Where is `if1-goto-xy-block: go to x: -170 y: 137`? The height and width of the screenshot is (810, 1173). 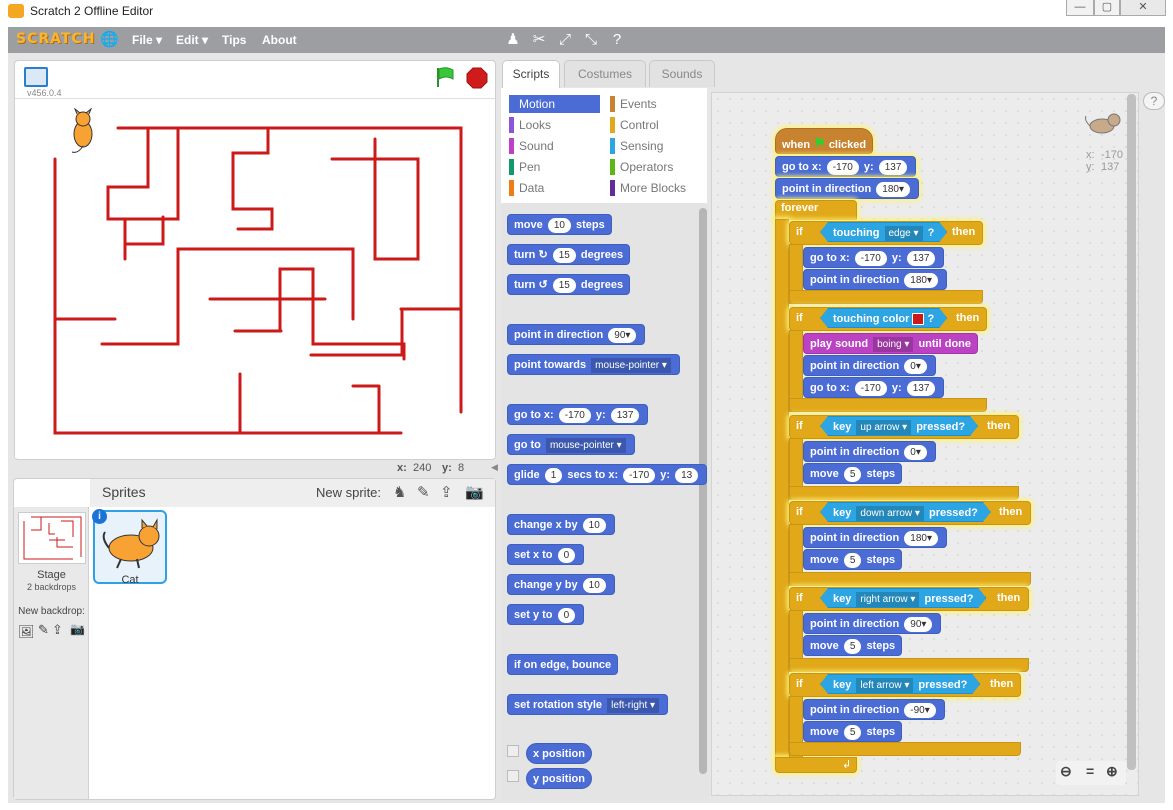 if1-goto-xy-block: go to x: -170 y: 137 is located at coordinates (874, 257).